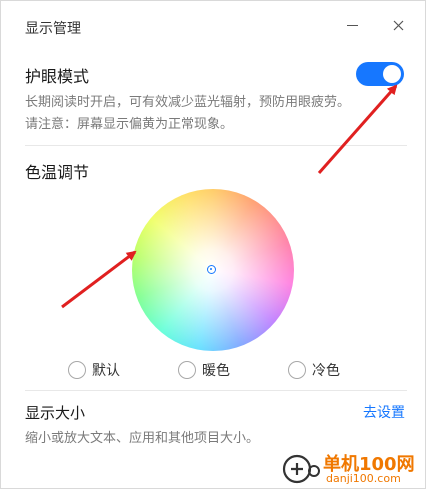  Describe the element at coordinates (216, 371) in the screenshot. I see `radio-label: 暖色` at that location.